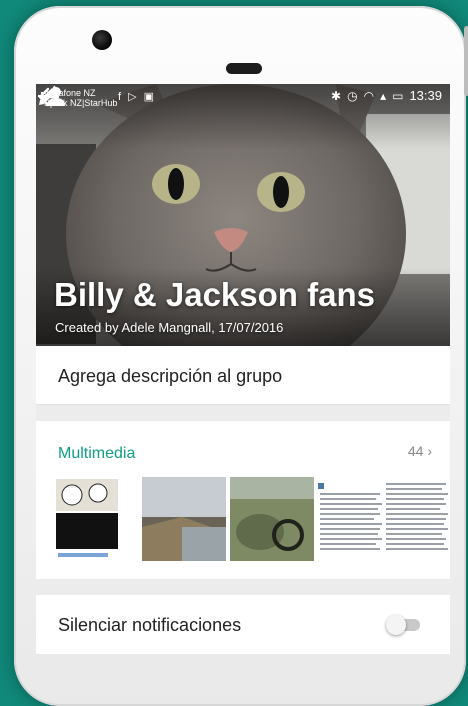 This screenshot has height=706, width=468. Describe the element at coordinates (243, 624) in the screenshot. I see `mute-notifications-row: Silenciar notificaciones` at that location.